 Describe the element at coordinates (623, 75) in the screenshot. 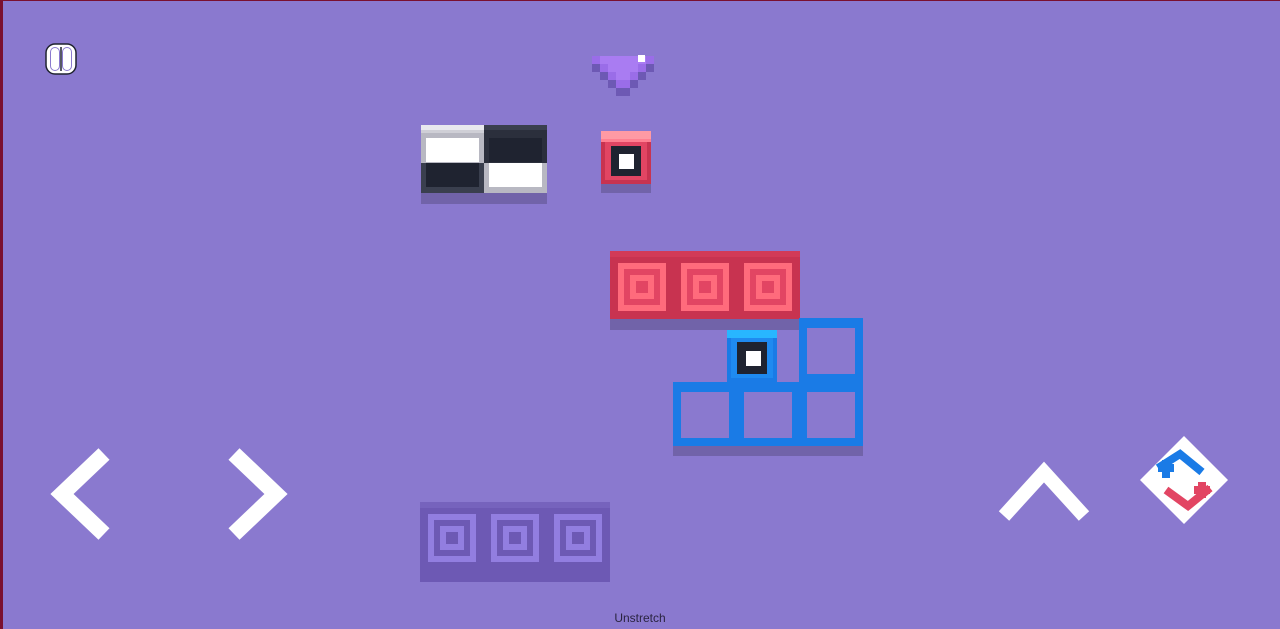

I see `heart-gem-icon` at that location.